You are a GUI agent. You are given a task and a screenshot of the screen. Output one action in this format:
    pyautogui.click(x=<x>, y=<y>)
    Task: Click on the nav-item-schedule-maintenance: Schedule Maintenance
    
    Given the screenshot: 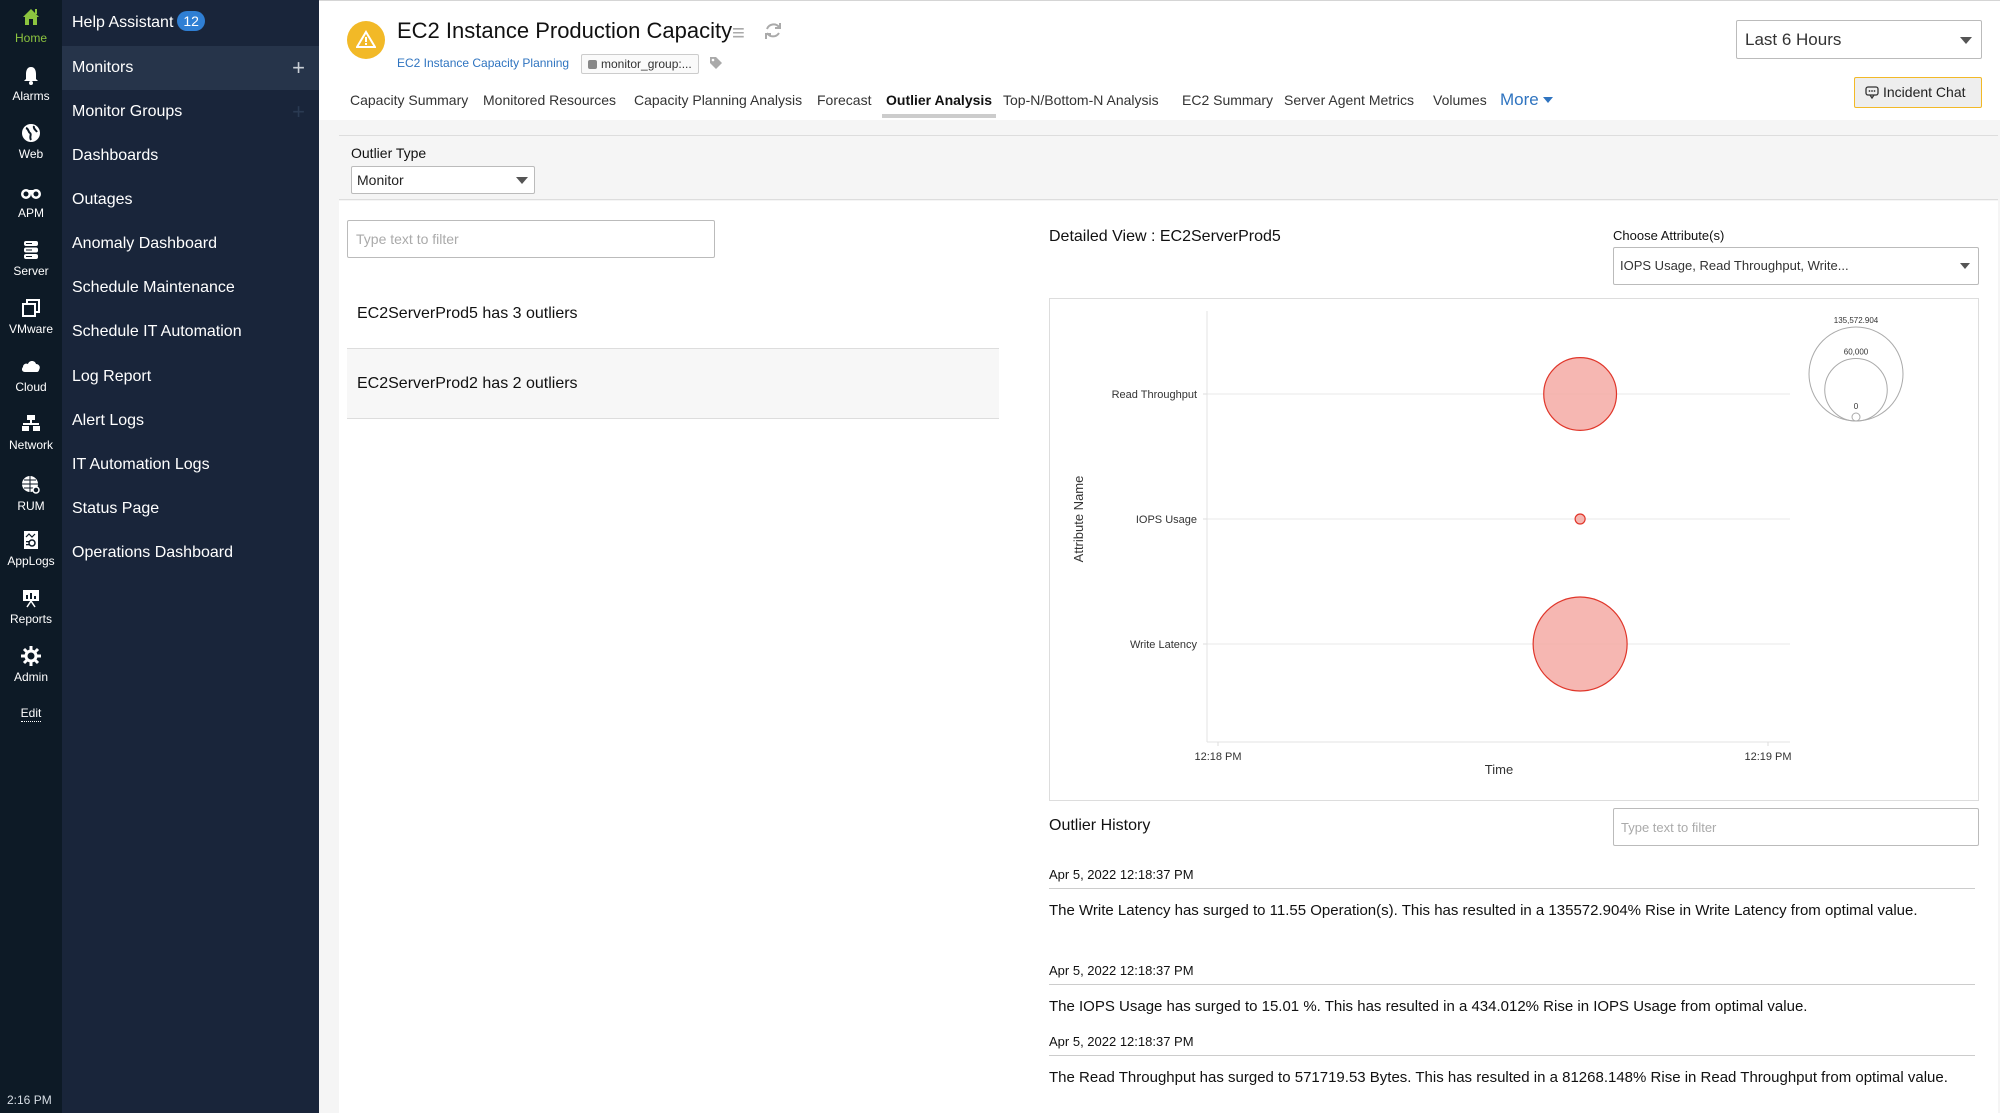 What is the action you would take?
    pyautogui.click(x=190, y=288)
    